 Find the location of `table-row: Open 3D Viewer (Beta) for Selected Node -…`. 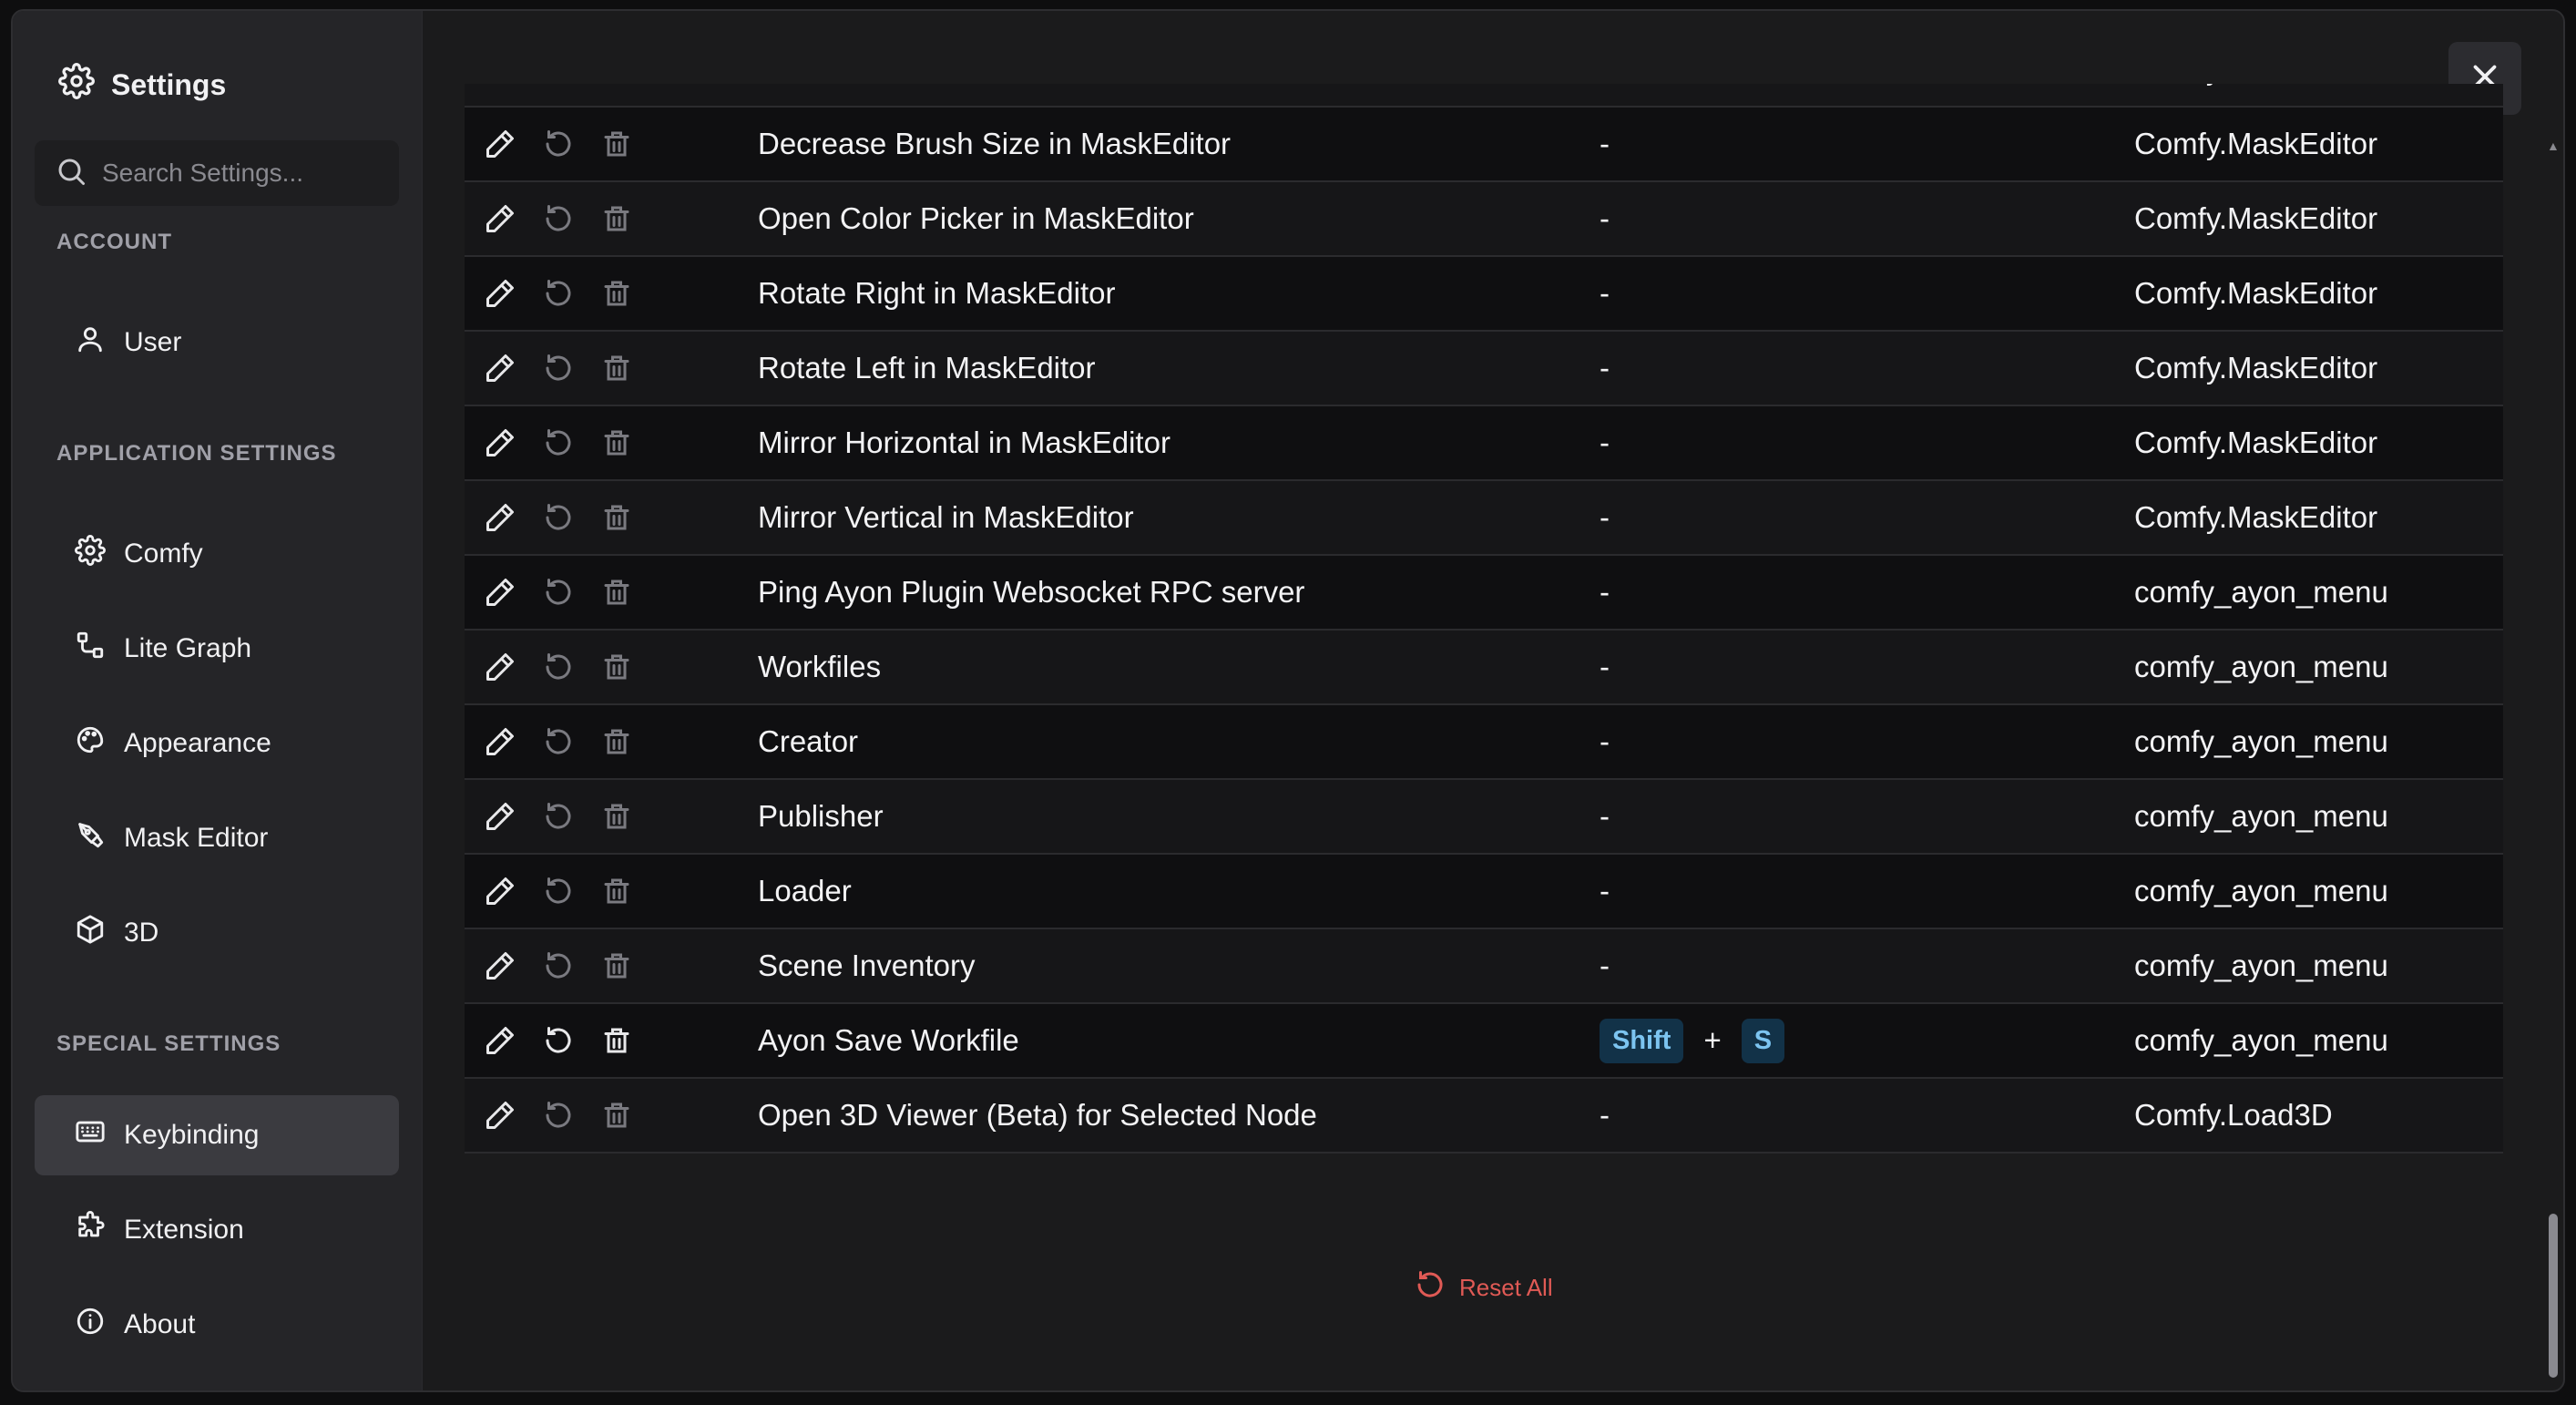

table-row: Open 3D Viewer (Beta) for Selected Node -… is located at coordinates (1484, 1117).